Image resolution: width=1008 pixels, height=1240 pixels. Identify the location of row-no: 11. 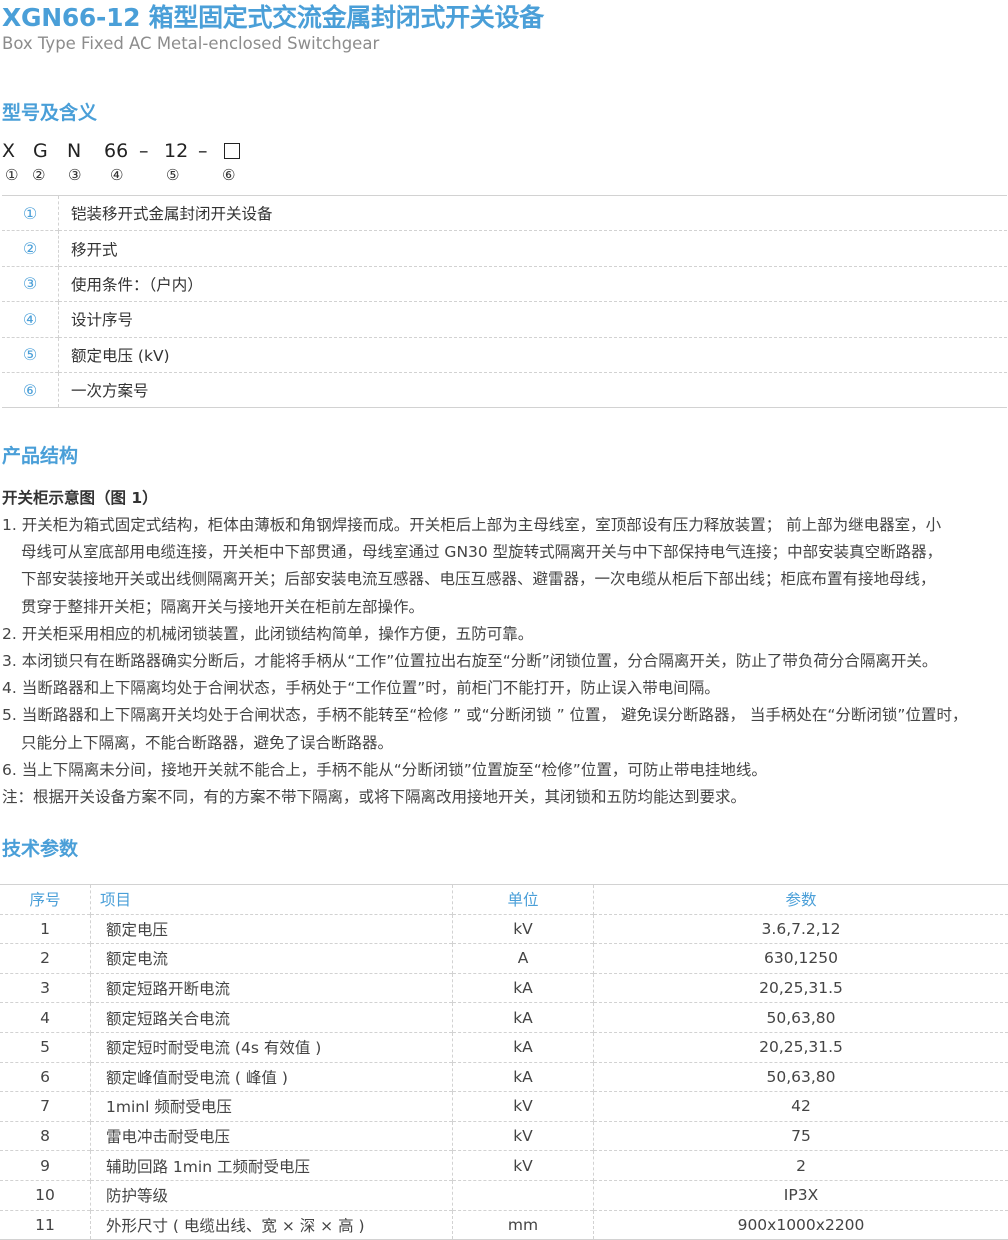
(45, 1225).